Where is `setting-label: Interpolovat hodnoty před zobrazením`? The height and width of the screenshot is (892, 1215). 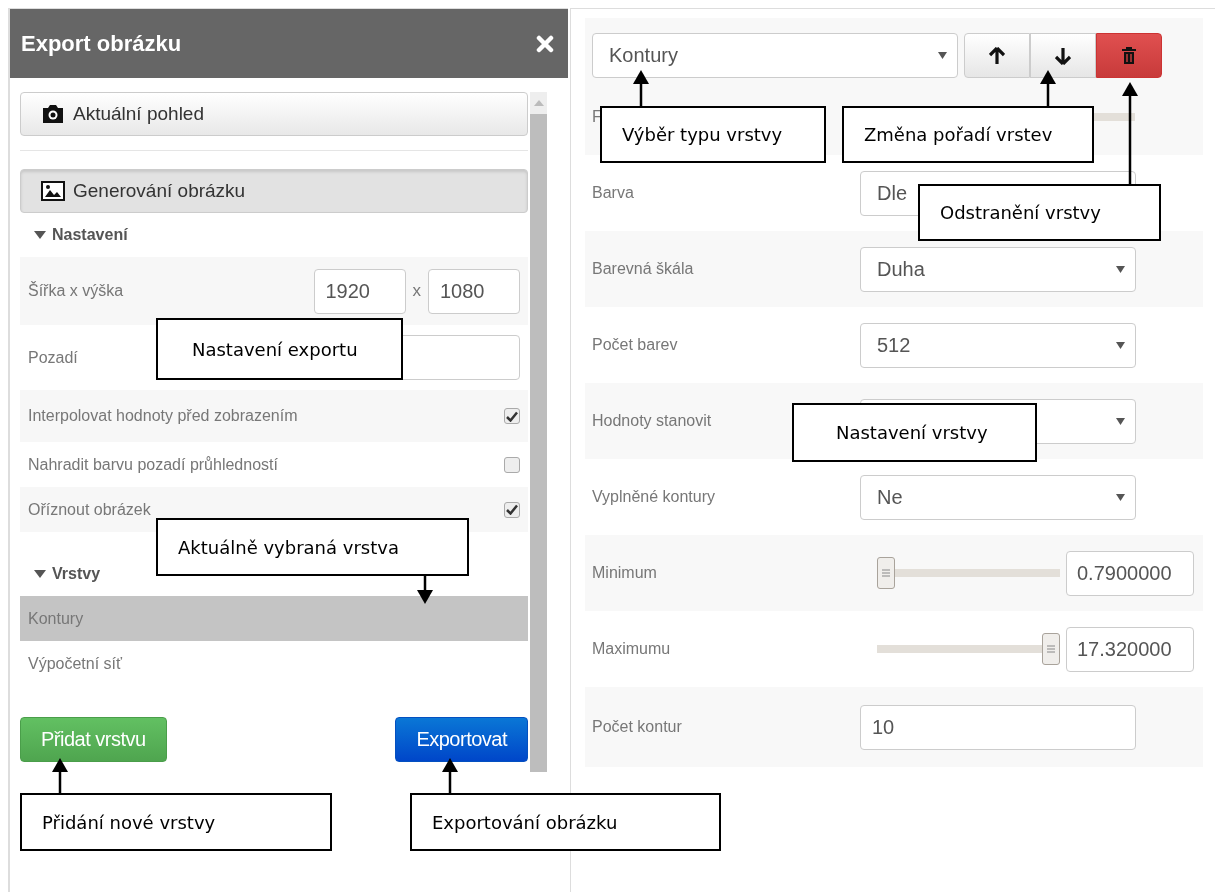 setting-label: Interpolovat hodnoty před zobrazením is located at coordinates (163, 416).